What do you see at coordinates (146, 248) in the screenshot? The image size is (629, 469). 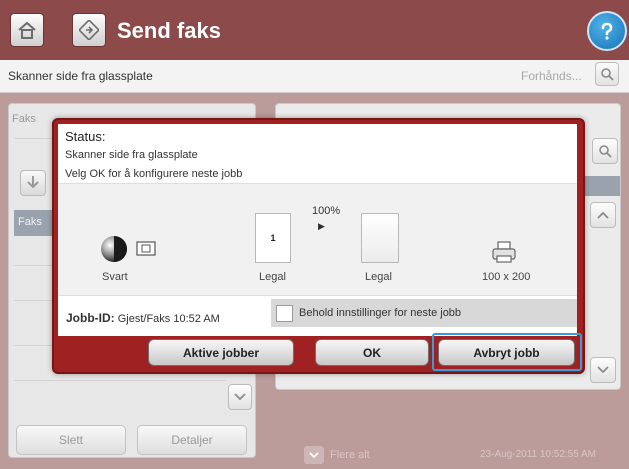 I see `orientation-icon` at bounding box center [146, 248].